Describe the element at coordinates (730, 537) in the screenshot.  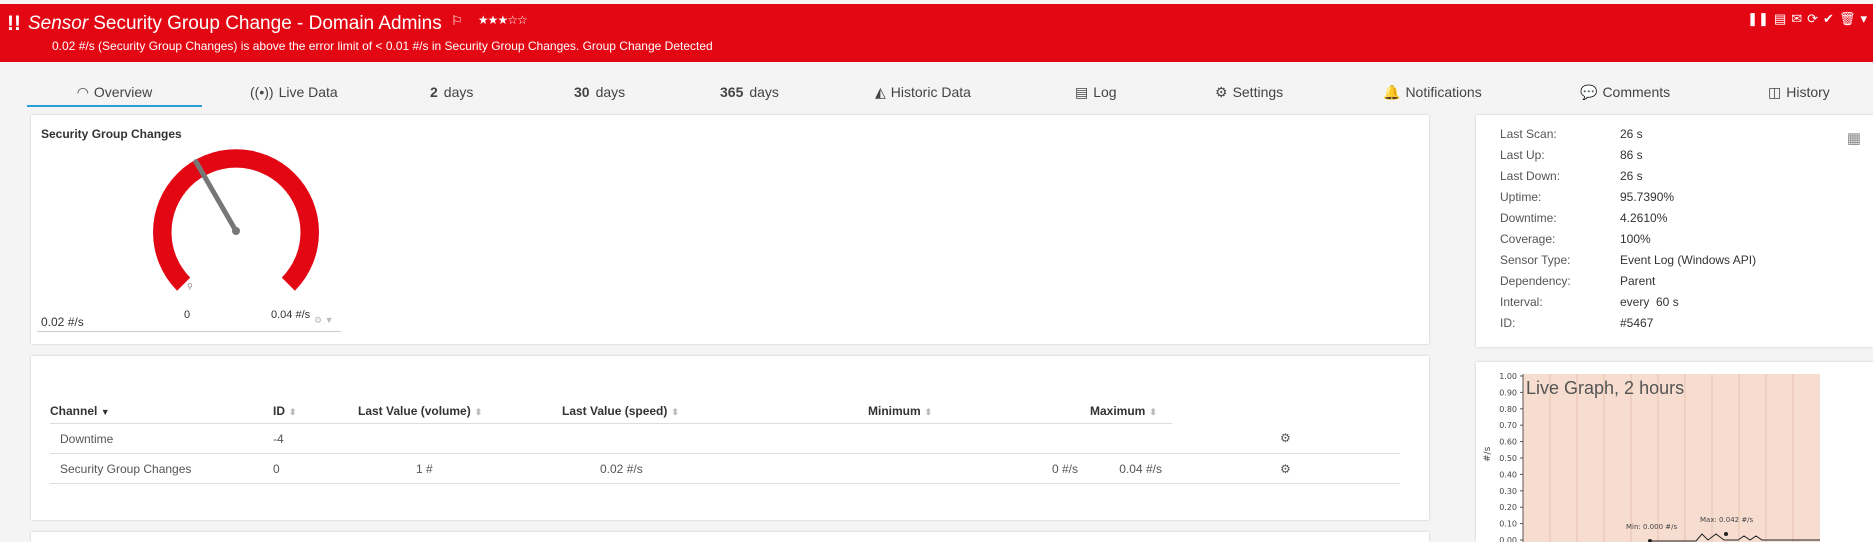
I see `next-panel` at that location.